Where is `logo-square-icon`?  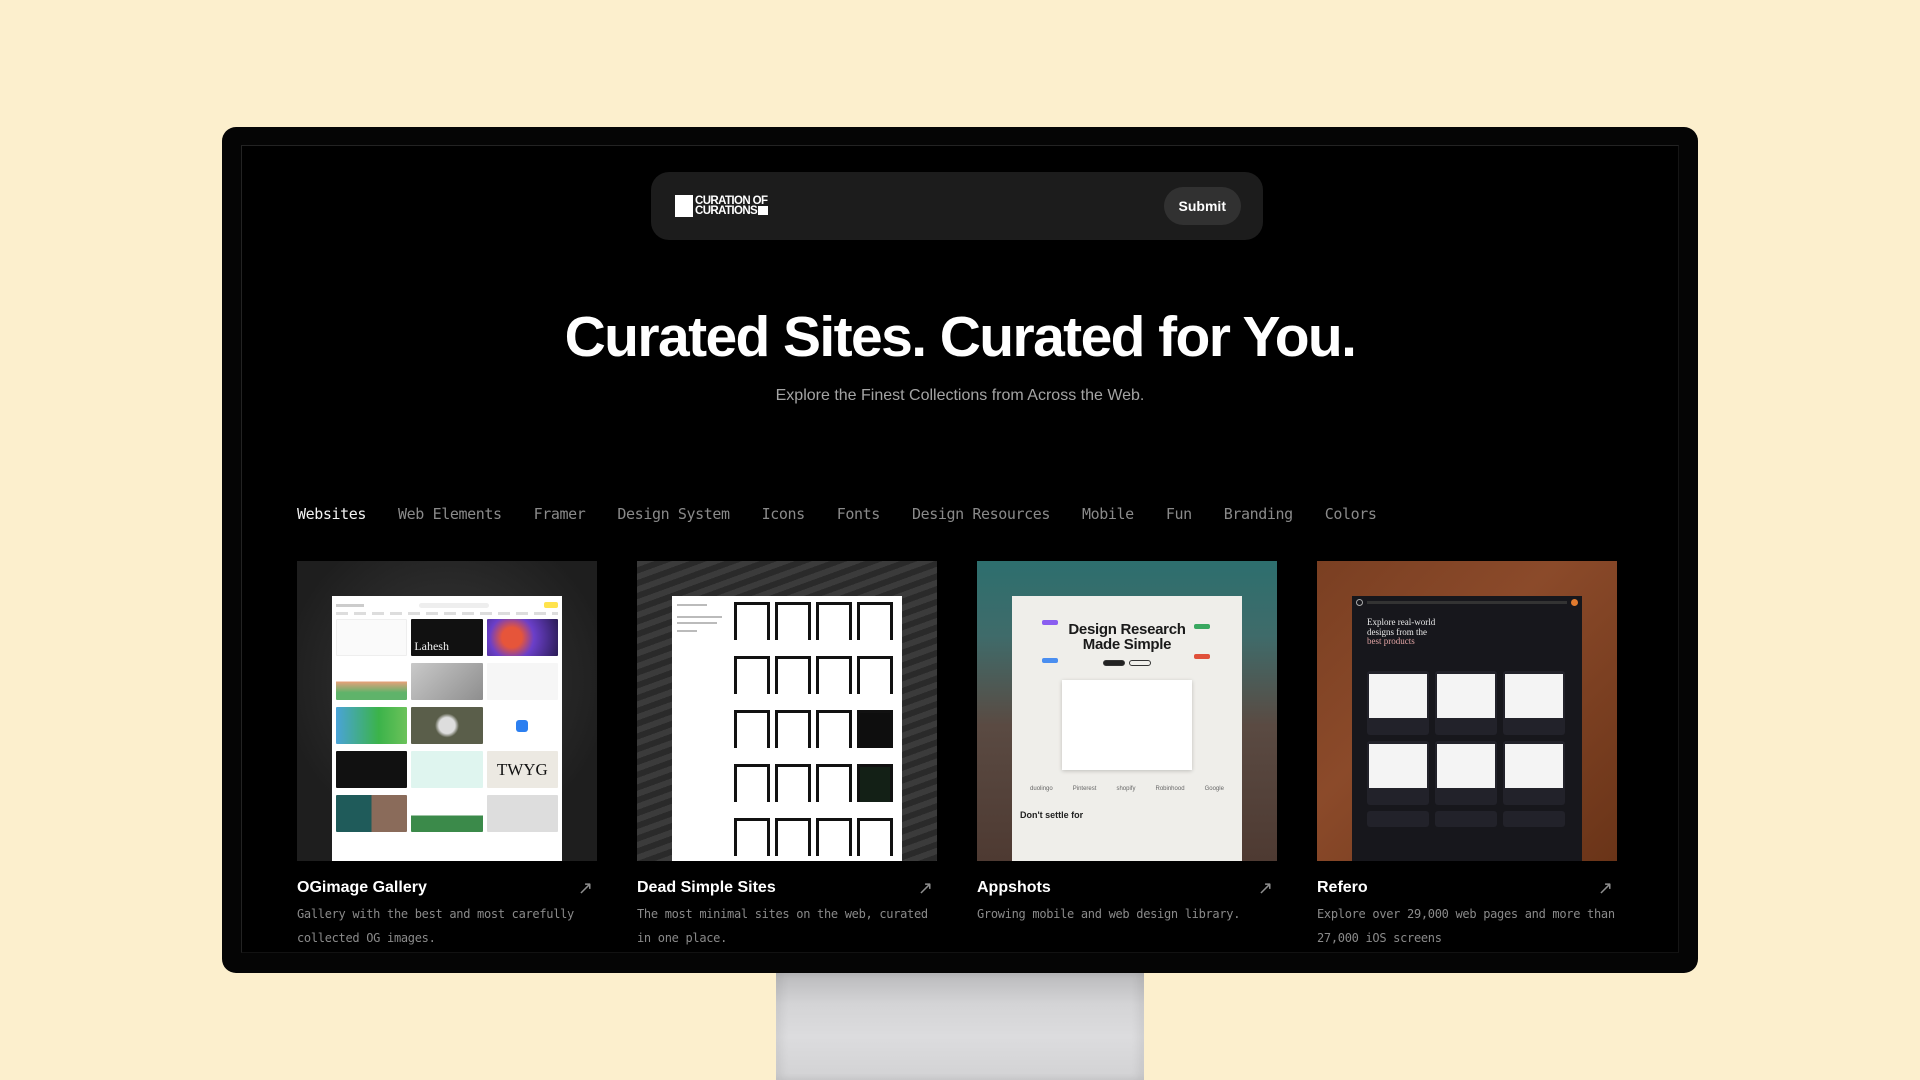
logo-square-icon is located at coordinates (684, 206).